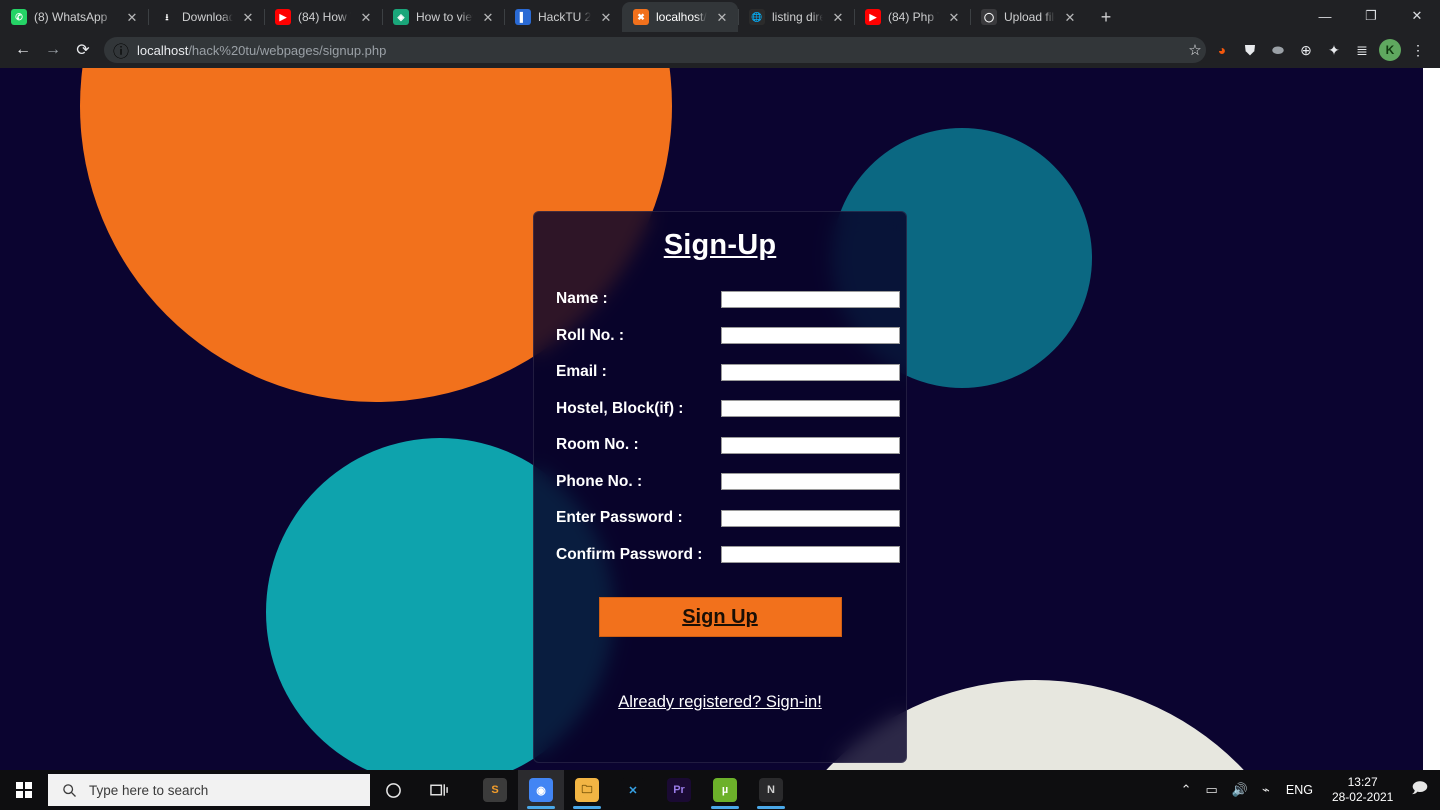 This screenshot has width=1440, height=810. I want to click on cortana-button, so click(393, 790).